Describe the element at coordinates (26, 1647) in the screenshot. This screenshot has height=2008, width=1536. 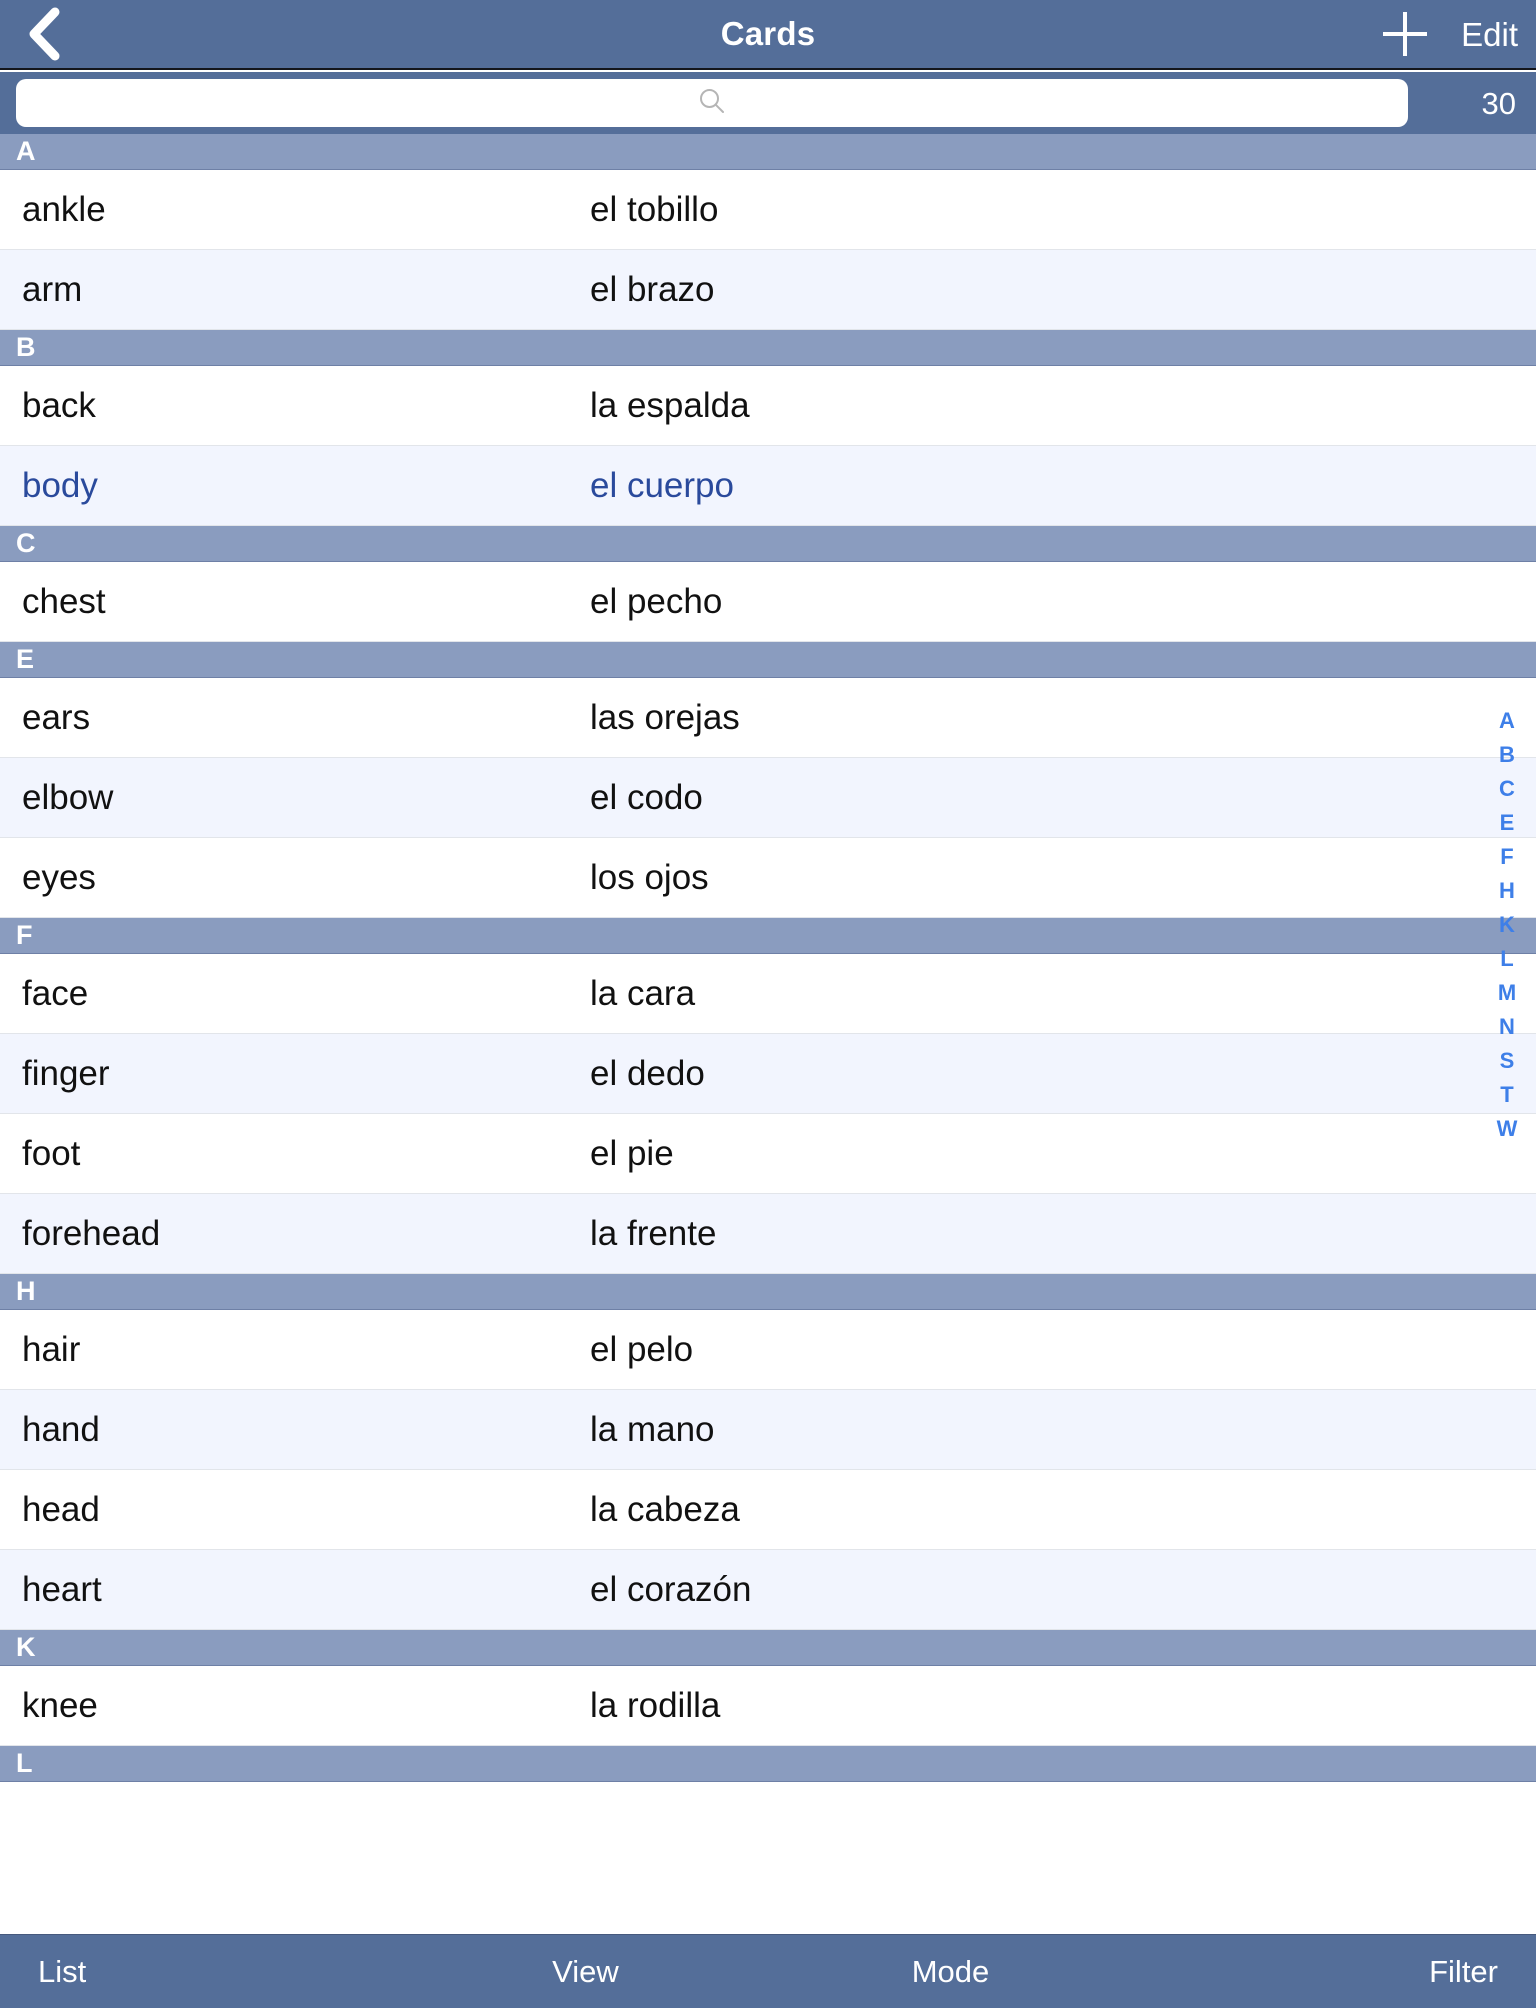
I see `section-header-letter: K` at that location.